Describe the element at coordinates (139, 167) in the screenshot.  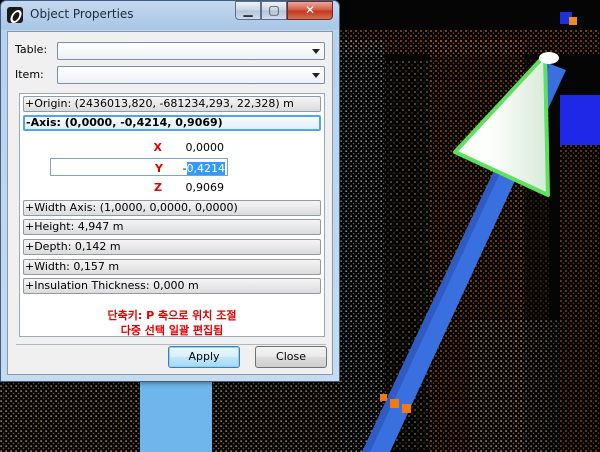
I see `axis-y-row: Y -0,4214` at that location.